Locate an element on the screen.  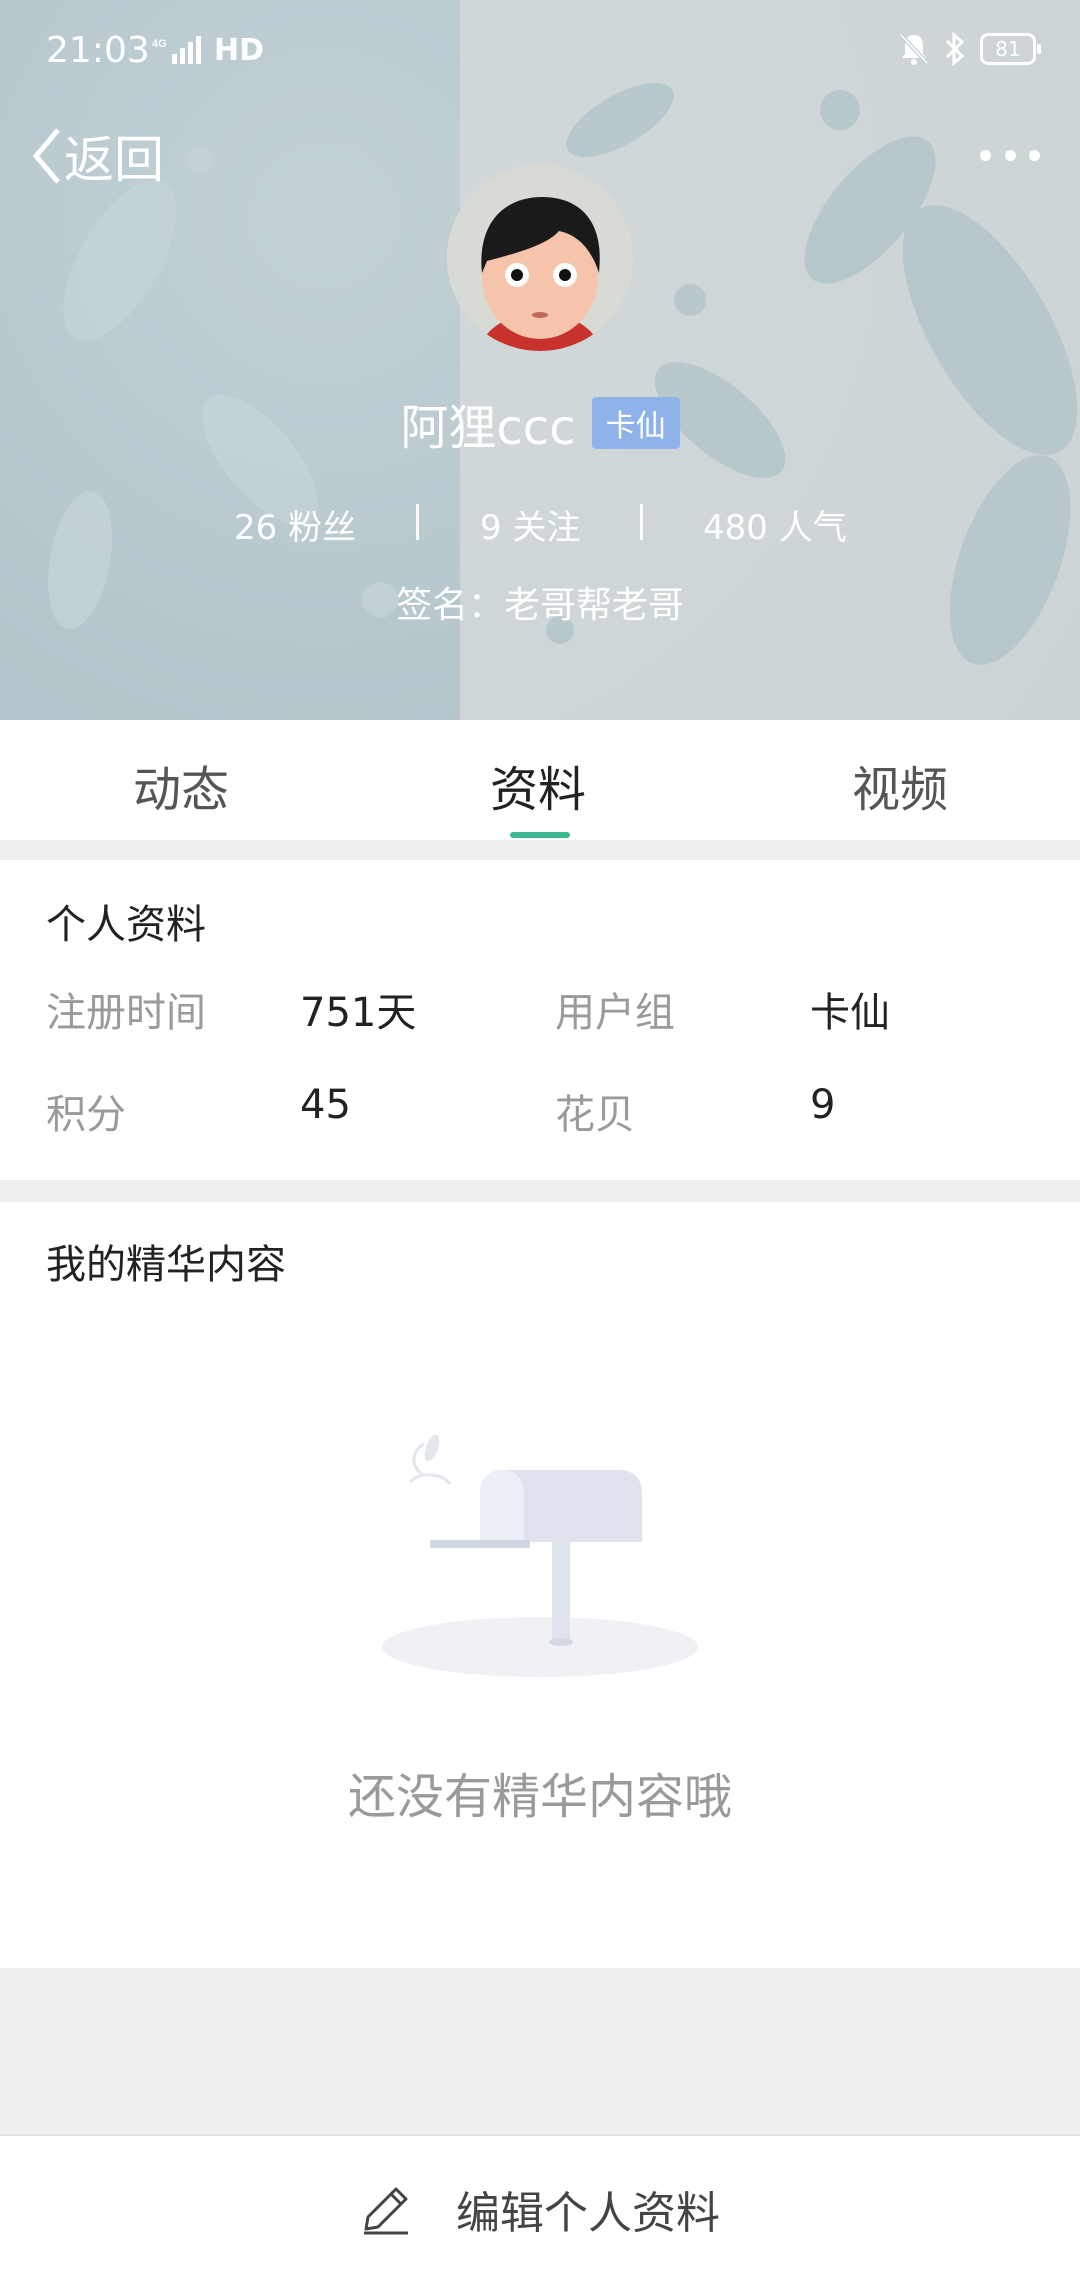
user-group-badge: 卡仙 is located at coordinates (635, 423).